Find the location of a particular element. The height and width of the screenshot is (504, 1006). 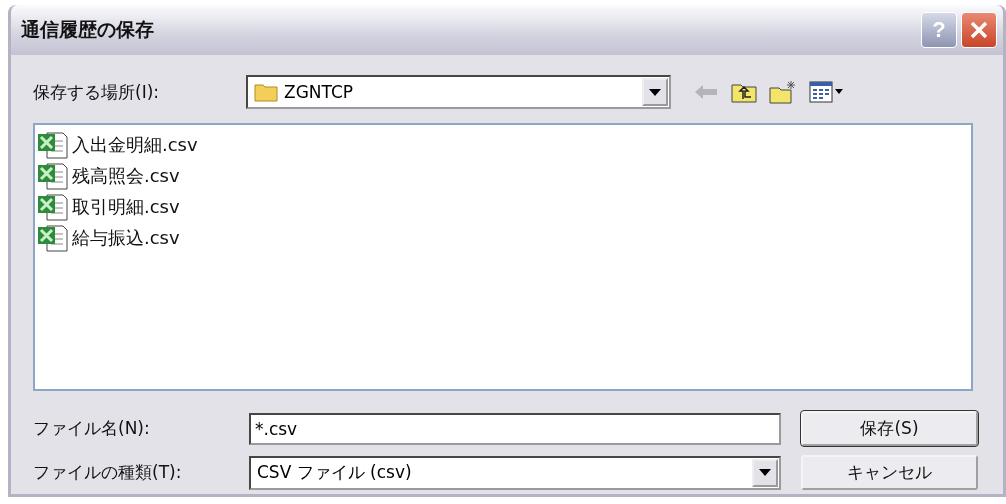

folder-icon is located at coordinates (266, 92).